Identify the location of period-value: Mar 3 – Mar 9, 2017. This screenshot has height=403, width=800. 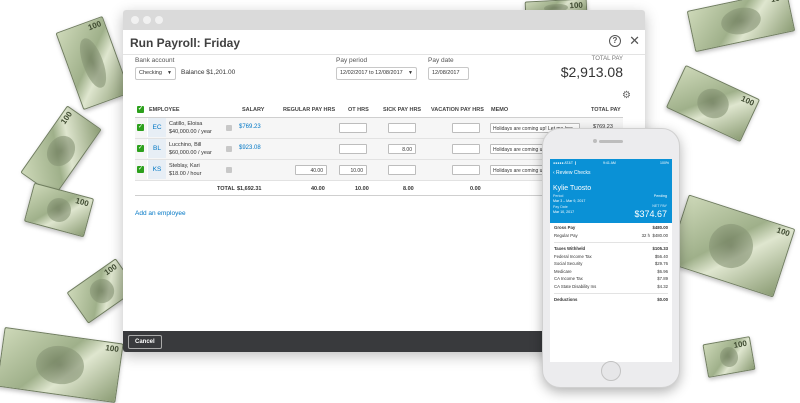
(569, 201).